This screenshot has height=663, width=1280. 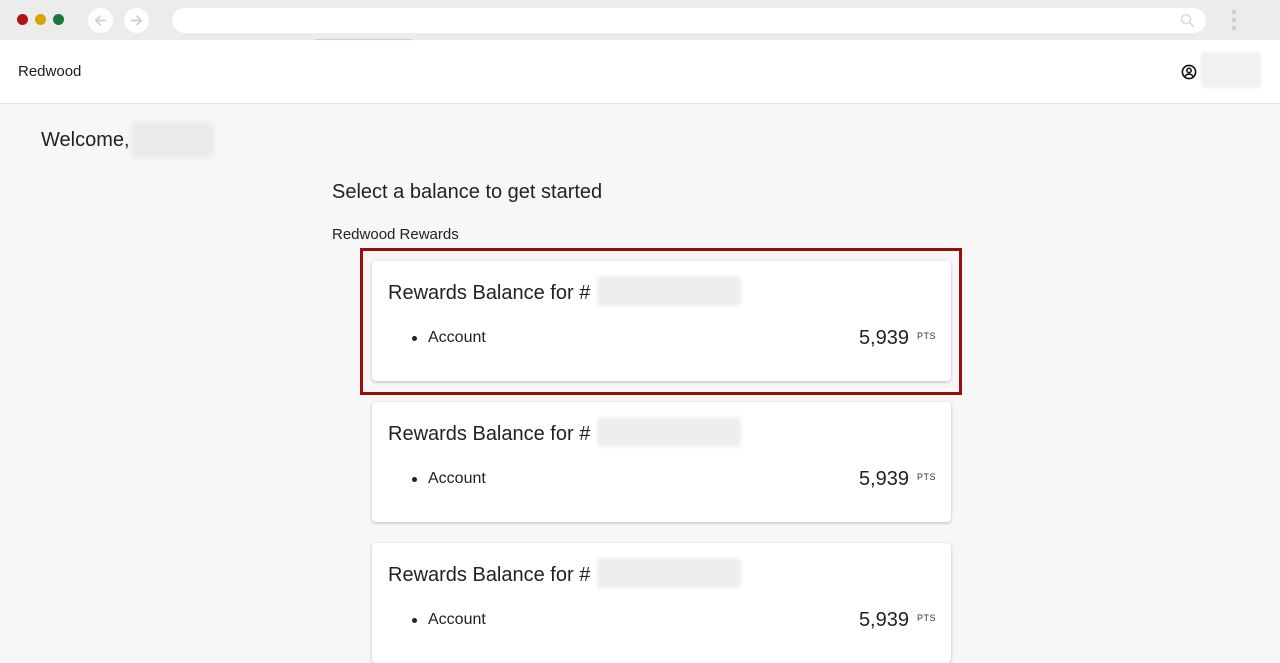 What do you see at coordinates (1187, 20) in the screenshot?
I see `search-icon` at bounding box center [1187, 20].